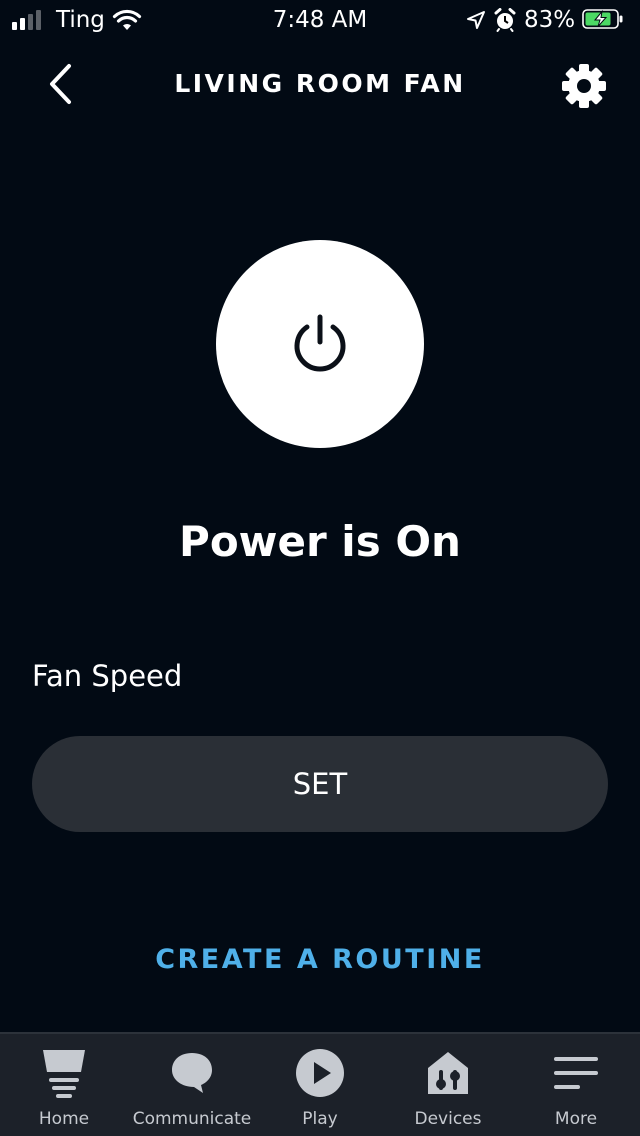  What do you see at coordinates (320, 1073) in the screenshot?
I see `play-icon` at bounding box center [320, 1073].